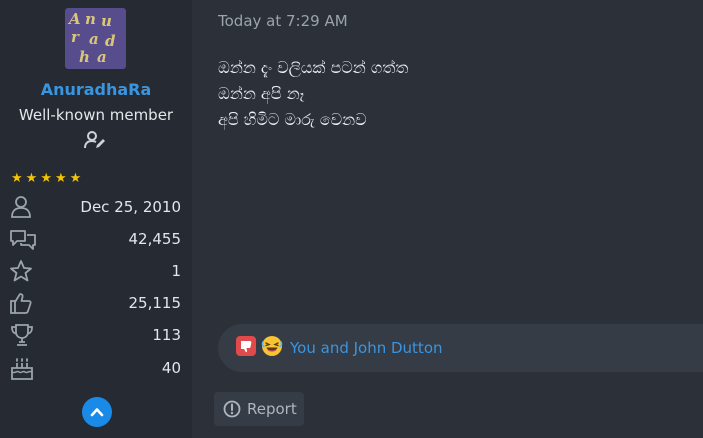  I want to click on message-line: අපි හිමිට මාරු වෙනව, so click(292, 119).